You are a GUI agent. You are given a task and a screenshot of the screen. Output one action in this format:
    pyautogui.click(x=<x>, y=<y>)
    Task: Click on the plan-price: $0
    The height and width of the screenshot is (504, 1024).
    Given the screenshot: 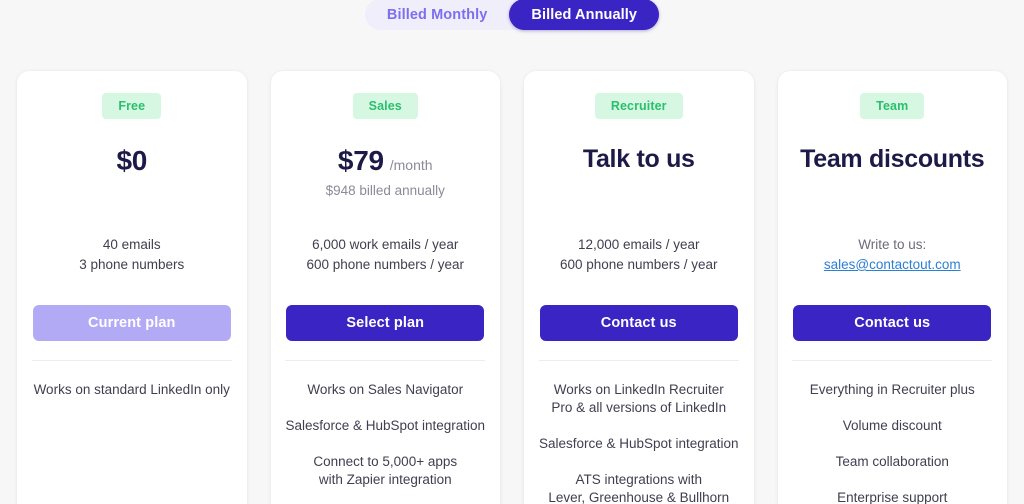 What is the action you would take?
    pyautogui.click(x=132, y=160)
    